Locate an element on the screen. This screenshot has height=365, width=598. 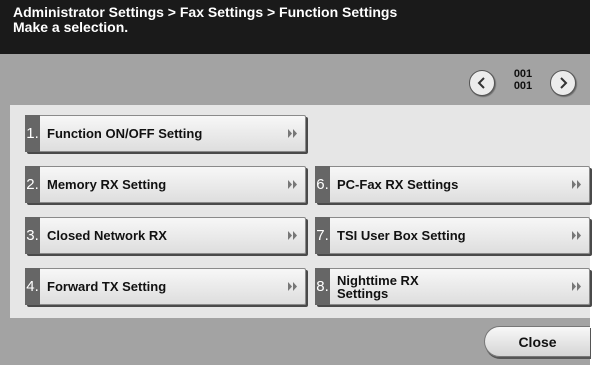
item-label: Forward TX Setting is located at coordinates (107, 286).